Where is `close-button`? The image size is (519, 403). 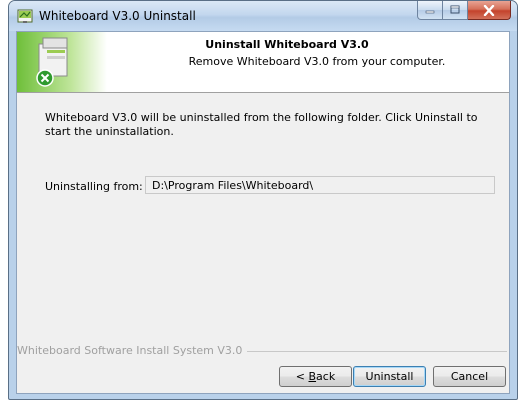 close-button is located at coordinates (489, 10).